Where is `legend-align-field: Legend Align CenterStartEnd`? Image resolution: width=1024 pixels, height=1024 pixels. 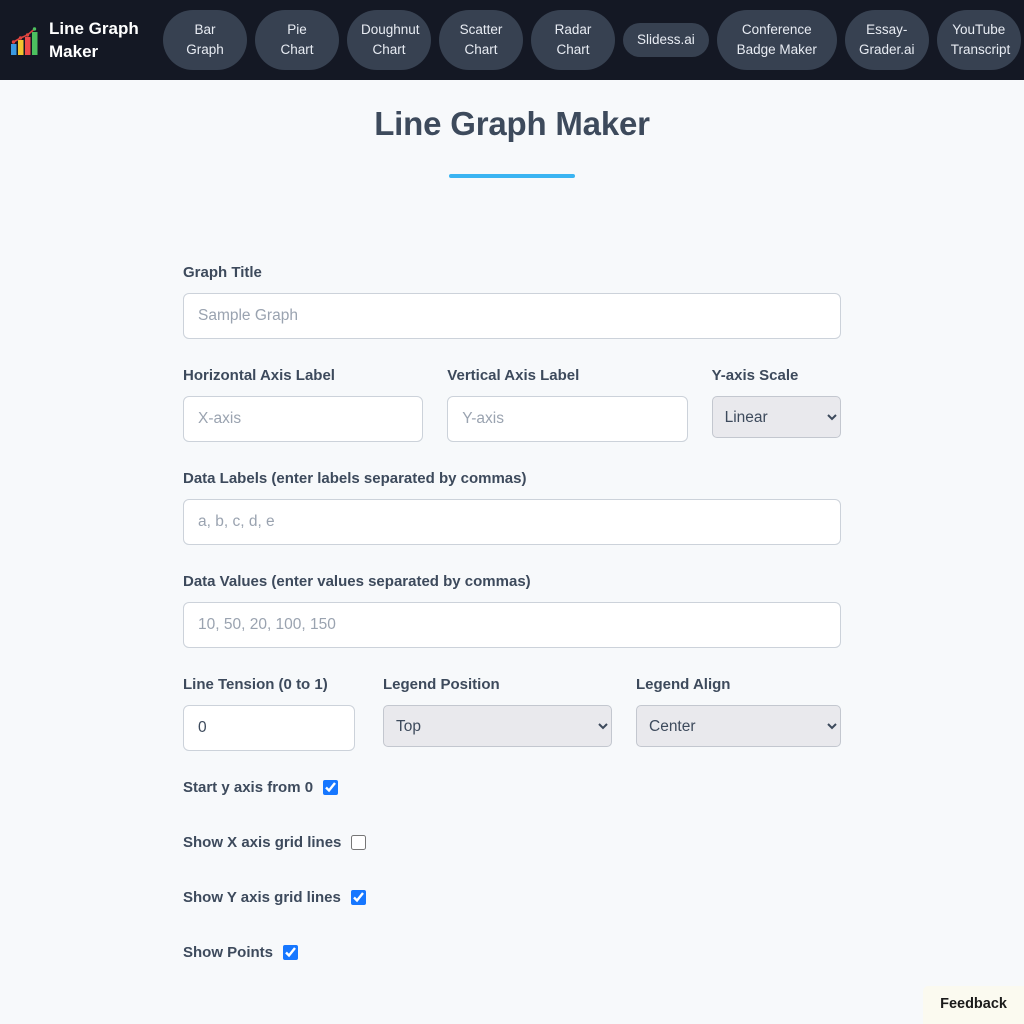 legend-align-field: Legend Align CenterStartEnd is located at coordinates (738, 713).